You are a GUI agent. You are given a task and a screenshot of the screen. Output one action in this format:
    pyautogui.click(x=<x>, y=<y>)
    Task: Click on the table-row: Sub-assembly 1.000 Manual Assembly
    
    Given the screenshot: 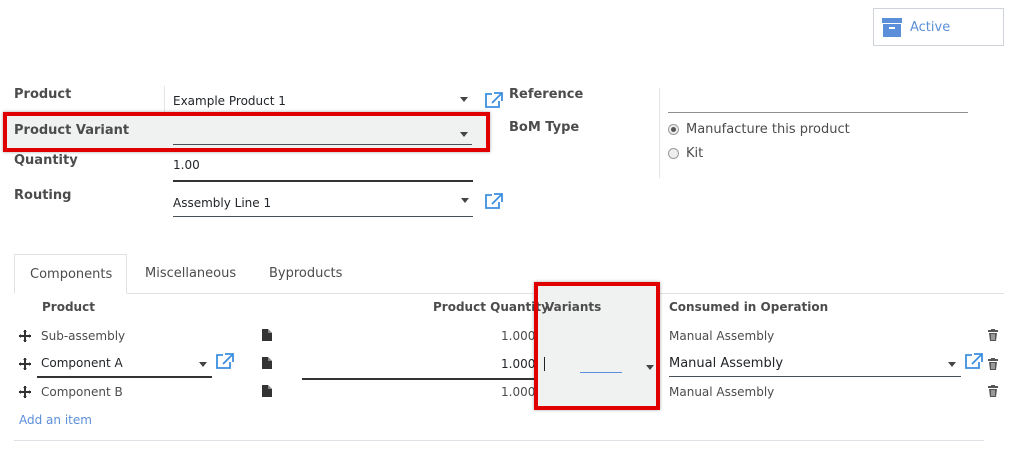 What is the action you would take?
    pyautogui.click(x=509, y=336)
    